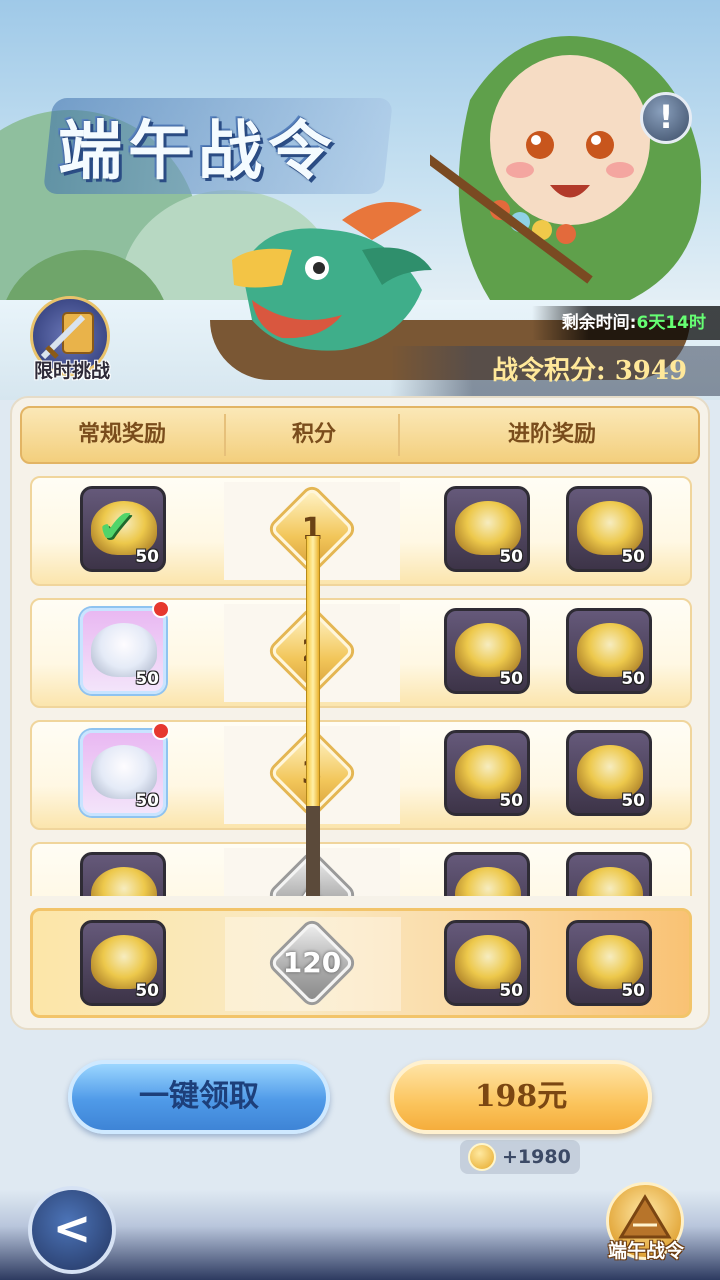 This screenshot has width=720, height=1280. I want to click on progress-fill, so click(313, 671).